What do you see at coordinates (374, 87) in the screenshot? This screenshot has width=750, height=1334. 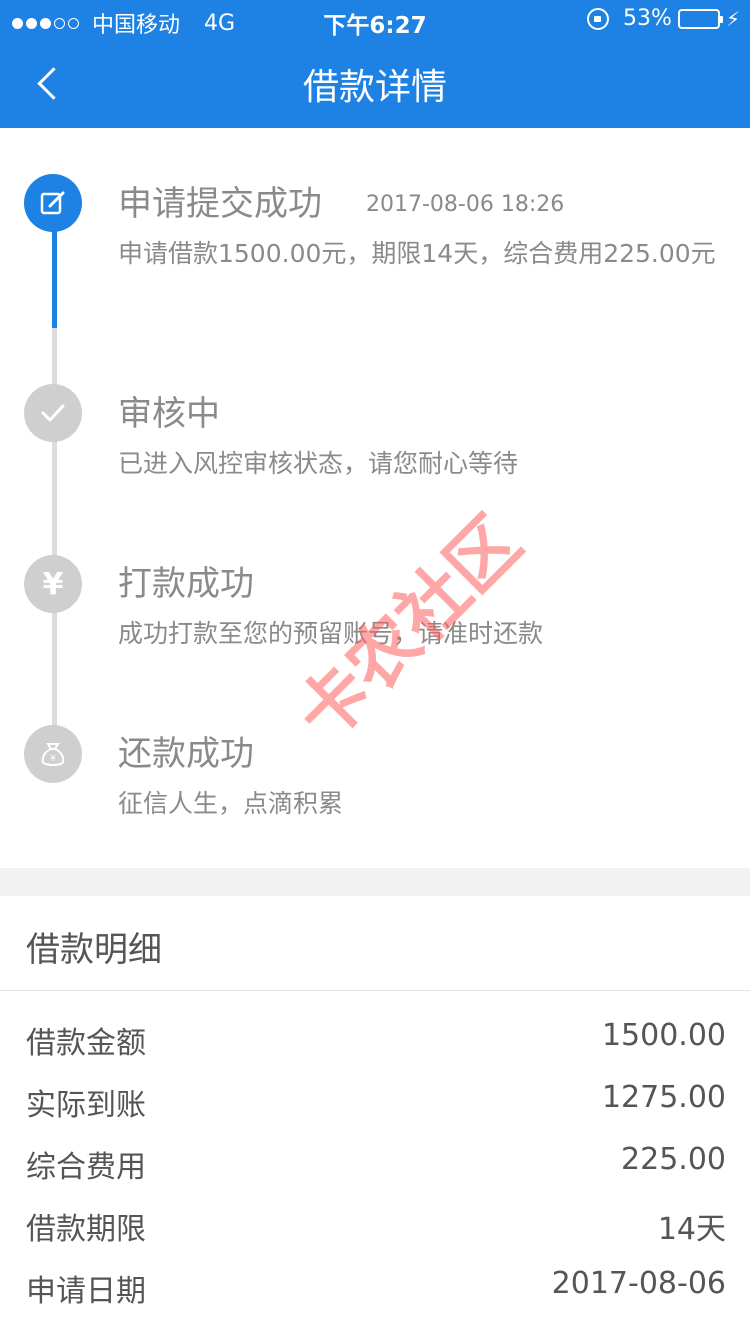 I see `page-title: 借款详情` at bounding box center [374, 87].